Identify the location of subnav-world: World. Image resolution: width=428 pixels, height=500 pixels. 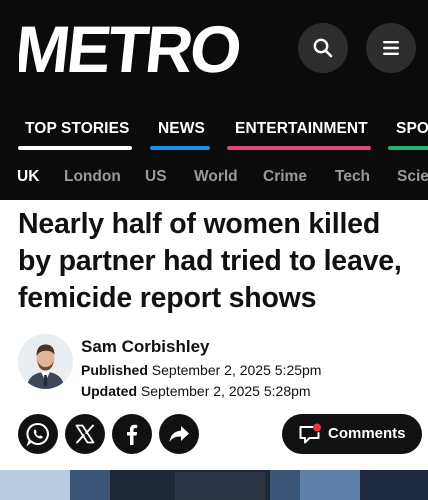
(216, 177).